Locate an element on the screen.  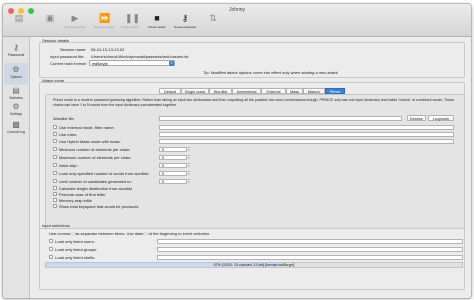
hash-format-label: Current hash format: is located at coordinates (68, 63).